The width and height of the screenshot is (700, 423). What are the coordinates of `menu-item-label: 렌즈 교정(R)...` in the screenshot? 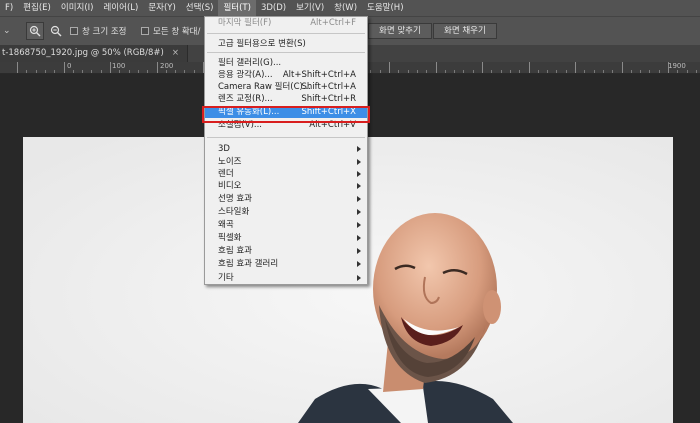 It's located at (245, 99).